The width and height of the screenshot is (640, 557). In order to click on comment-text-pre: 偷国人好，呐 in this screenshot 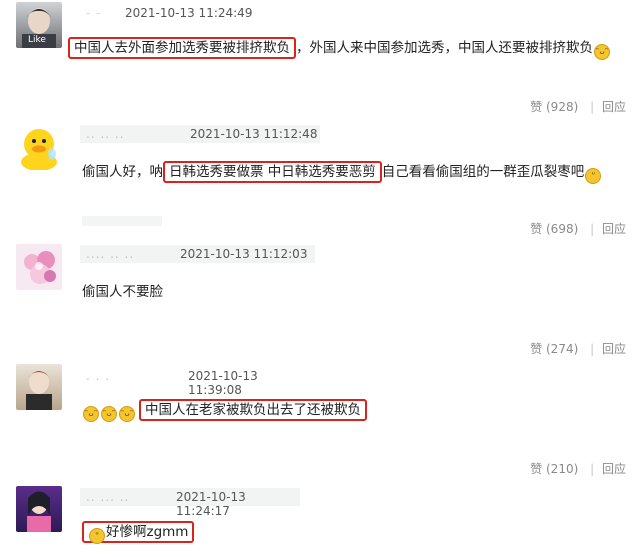, I will do `click(122, 172)`.